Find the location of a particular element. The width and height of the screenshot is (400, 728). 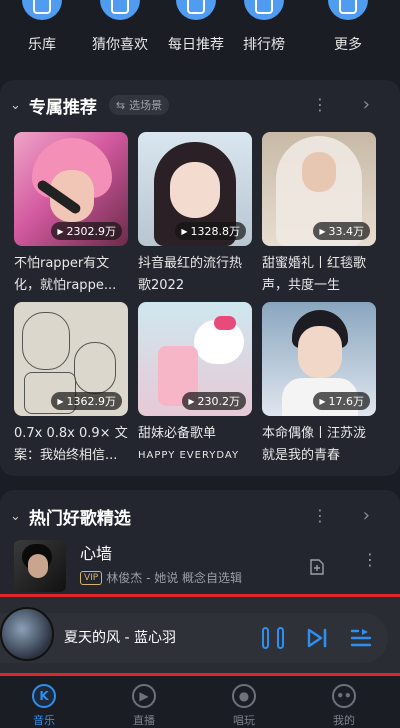

pause-button is located at coordinates (273, 638).